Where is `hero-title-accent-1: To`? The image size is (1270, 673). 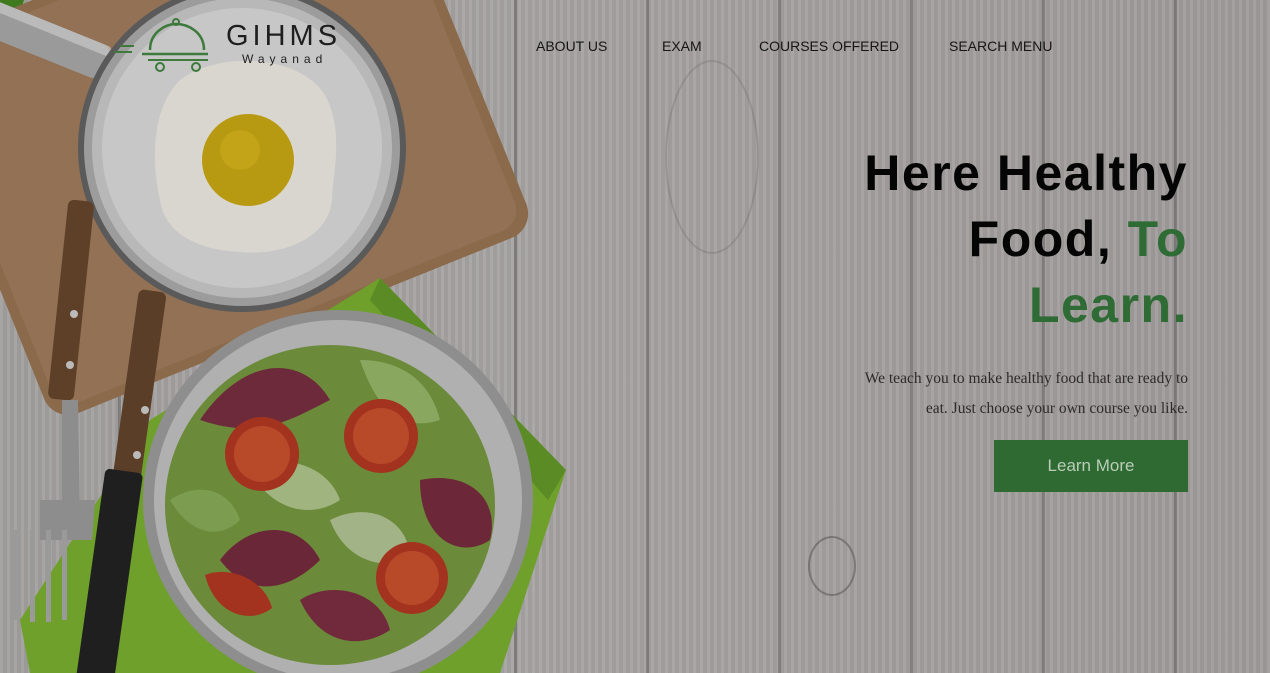 hero-title-accent-1: To is located at coordinates (1157, 239).